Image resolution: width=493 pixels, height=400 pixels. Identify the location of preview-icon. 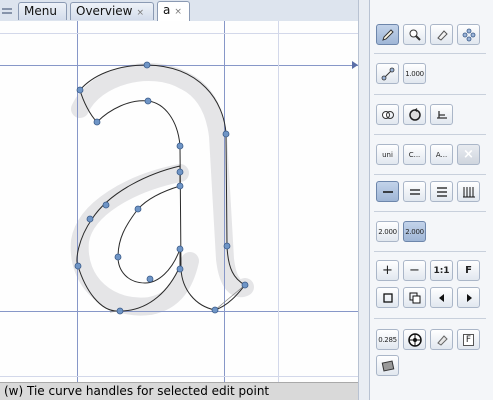
(387, 365).